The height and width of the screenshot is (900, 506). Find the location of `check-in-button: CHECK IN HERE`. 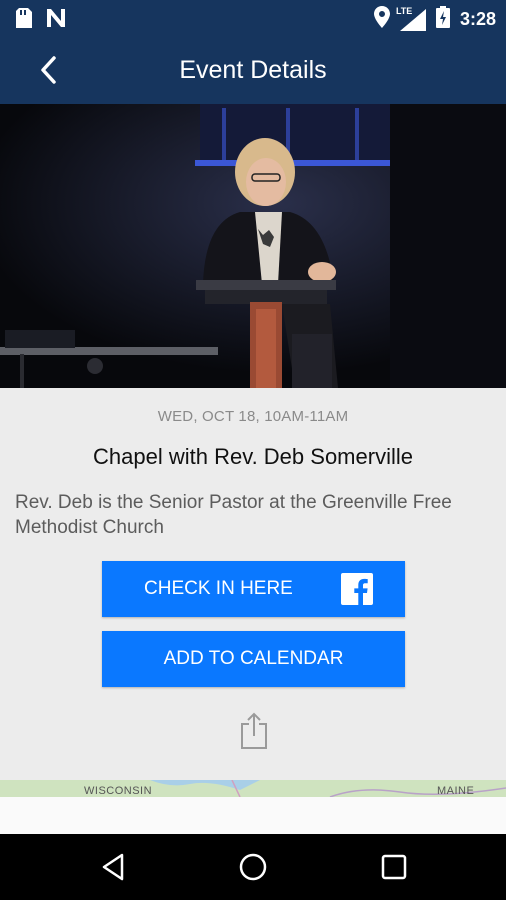

check-in-button: CHECK IN HERE is located at coordinates (253, 589).